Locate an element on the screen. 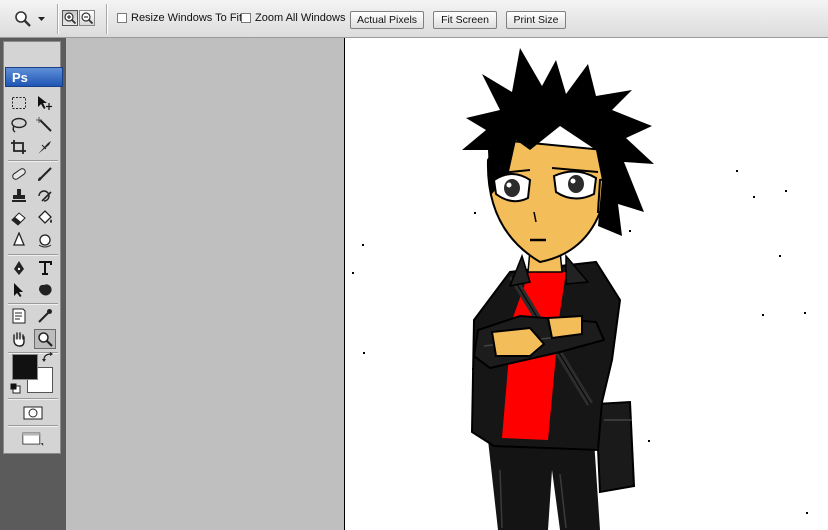 Image resolution: width=828 pixels, height=530 pixels. type-tool is located at coordinates (45, 268).